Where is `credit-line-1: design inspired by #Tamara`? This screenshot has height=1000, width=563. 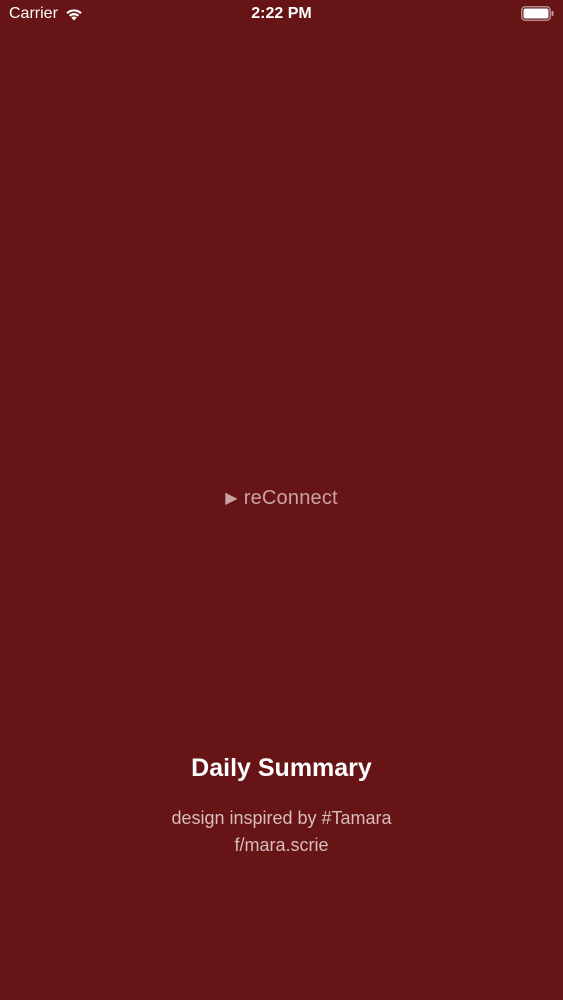 credit-line-1: design inspired by #Tamara is located at coordinates (281, 818).